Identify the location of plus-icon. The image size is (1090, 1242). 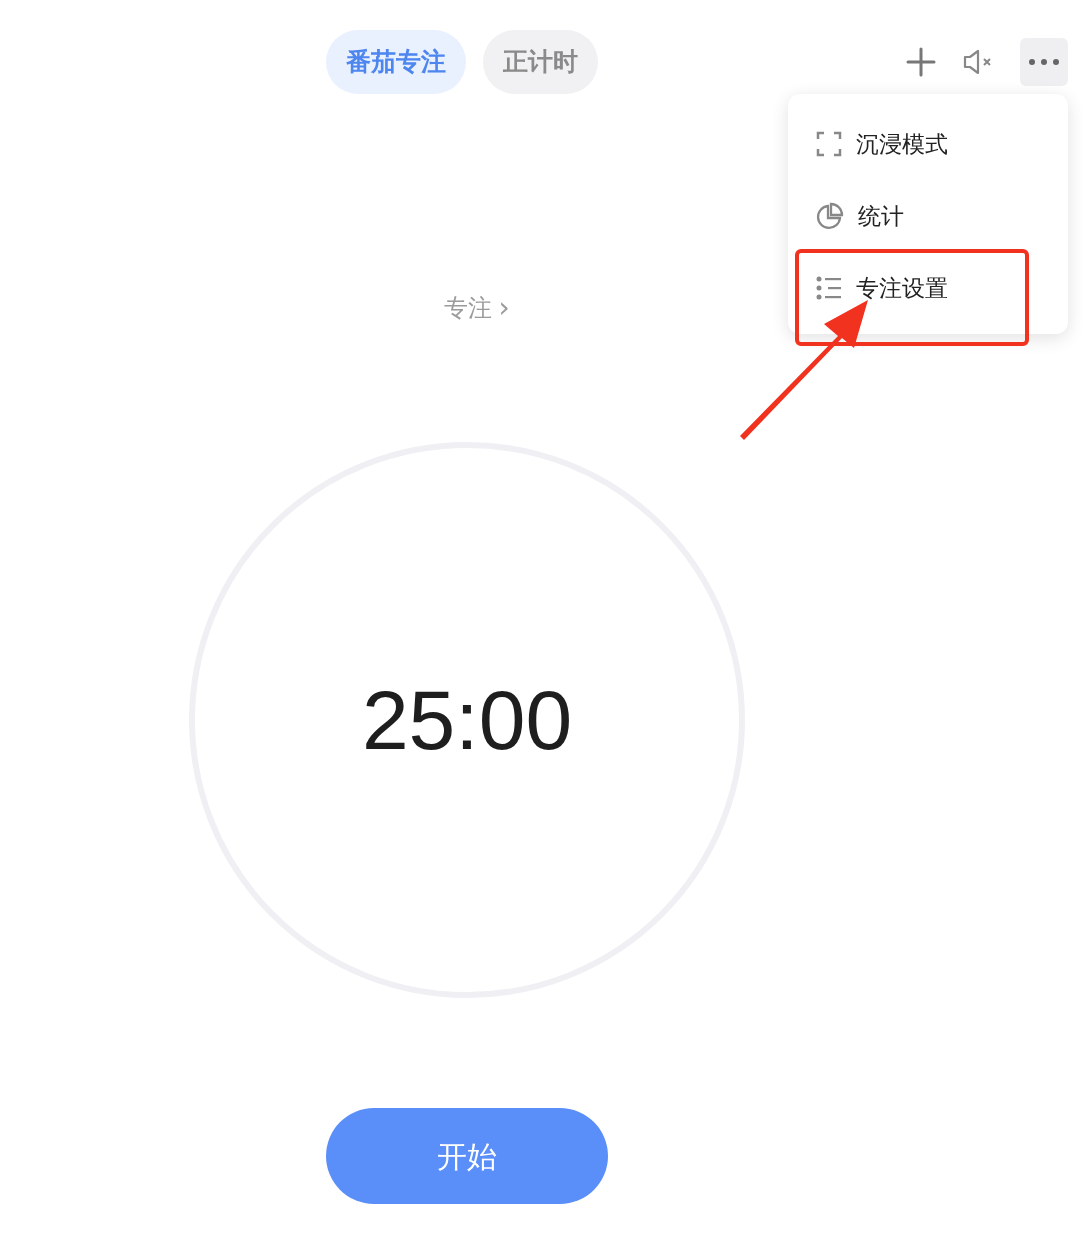
(921, 62).